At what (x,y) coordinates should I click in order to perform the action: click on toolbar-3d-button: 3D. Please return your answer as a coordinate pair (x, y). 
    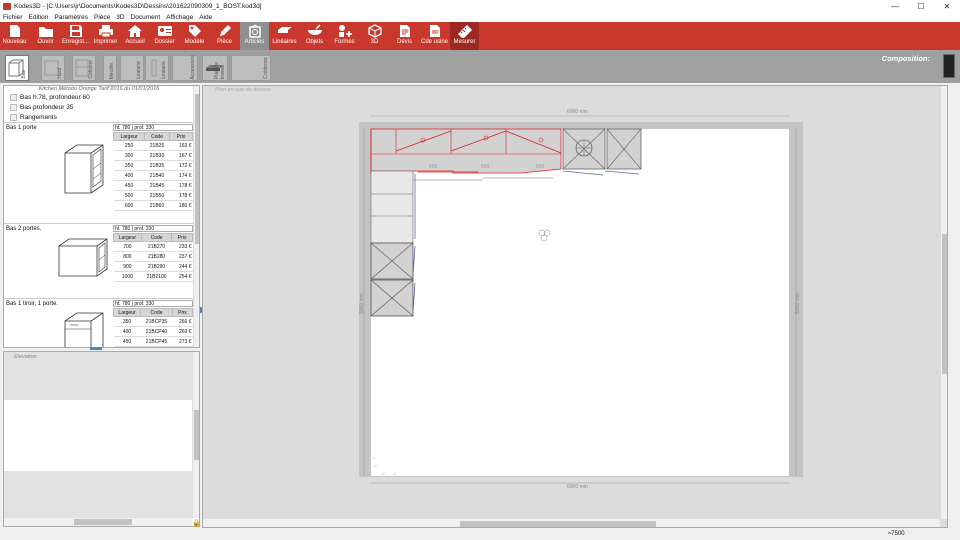
    Looking at the image, I should click on (374, 36).